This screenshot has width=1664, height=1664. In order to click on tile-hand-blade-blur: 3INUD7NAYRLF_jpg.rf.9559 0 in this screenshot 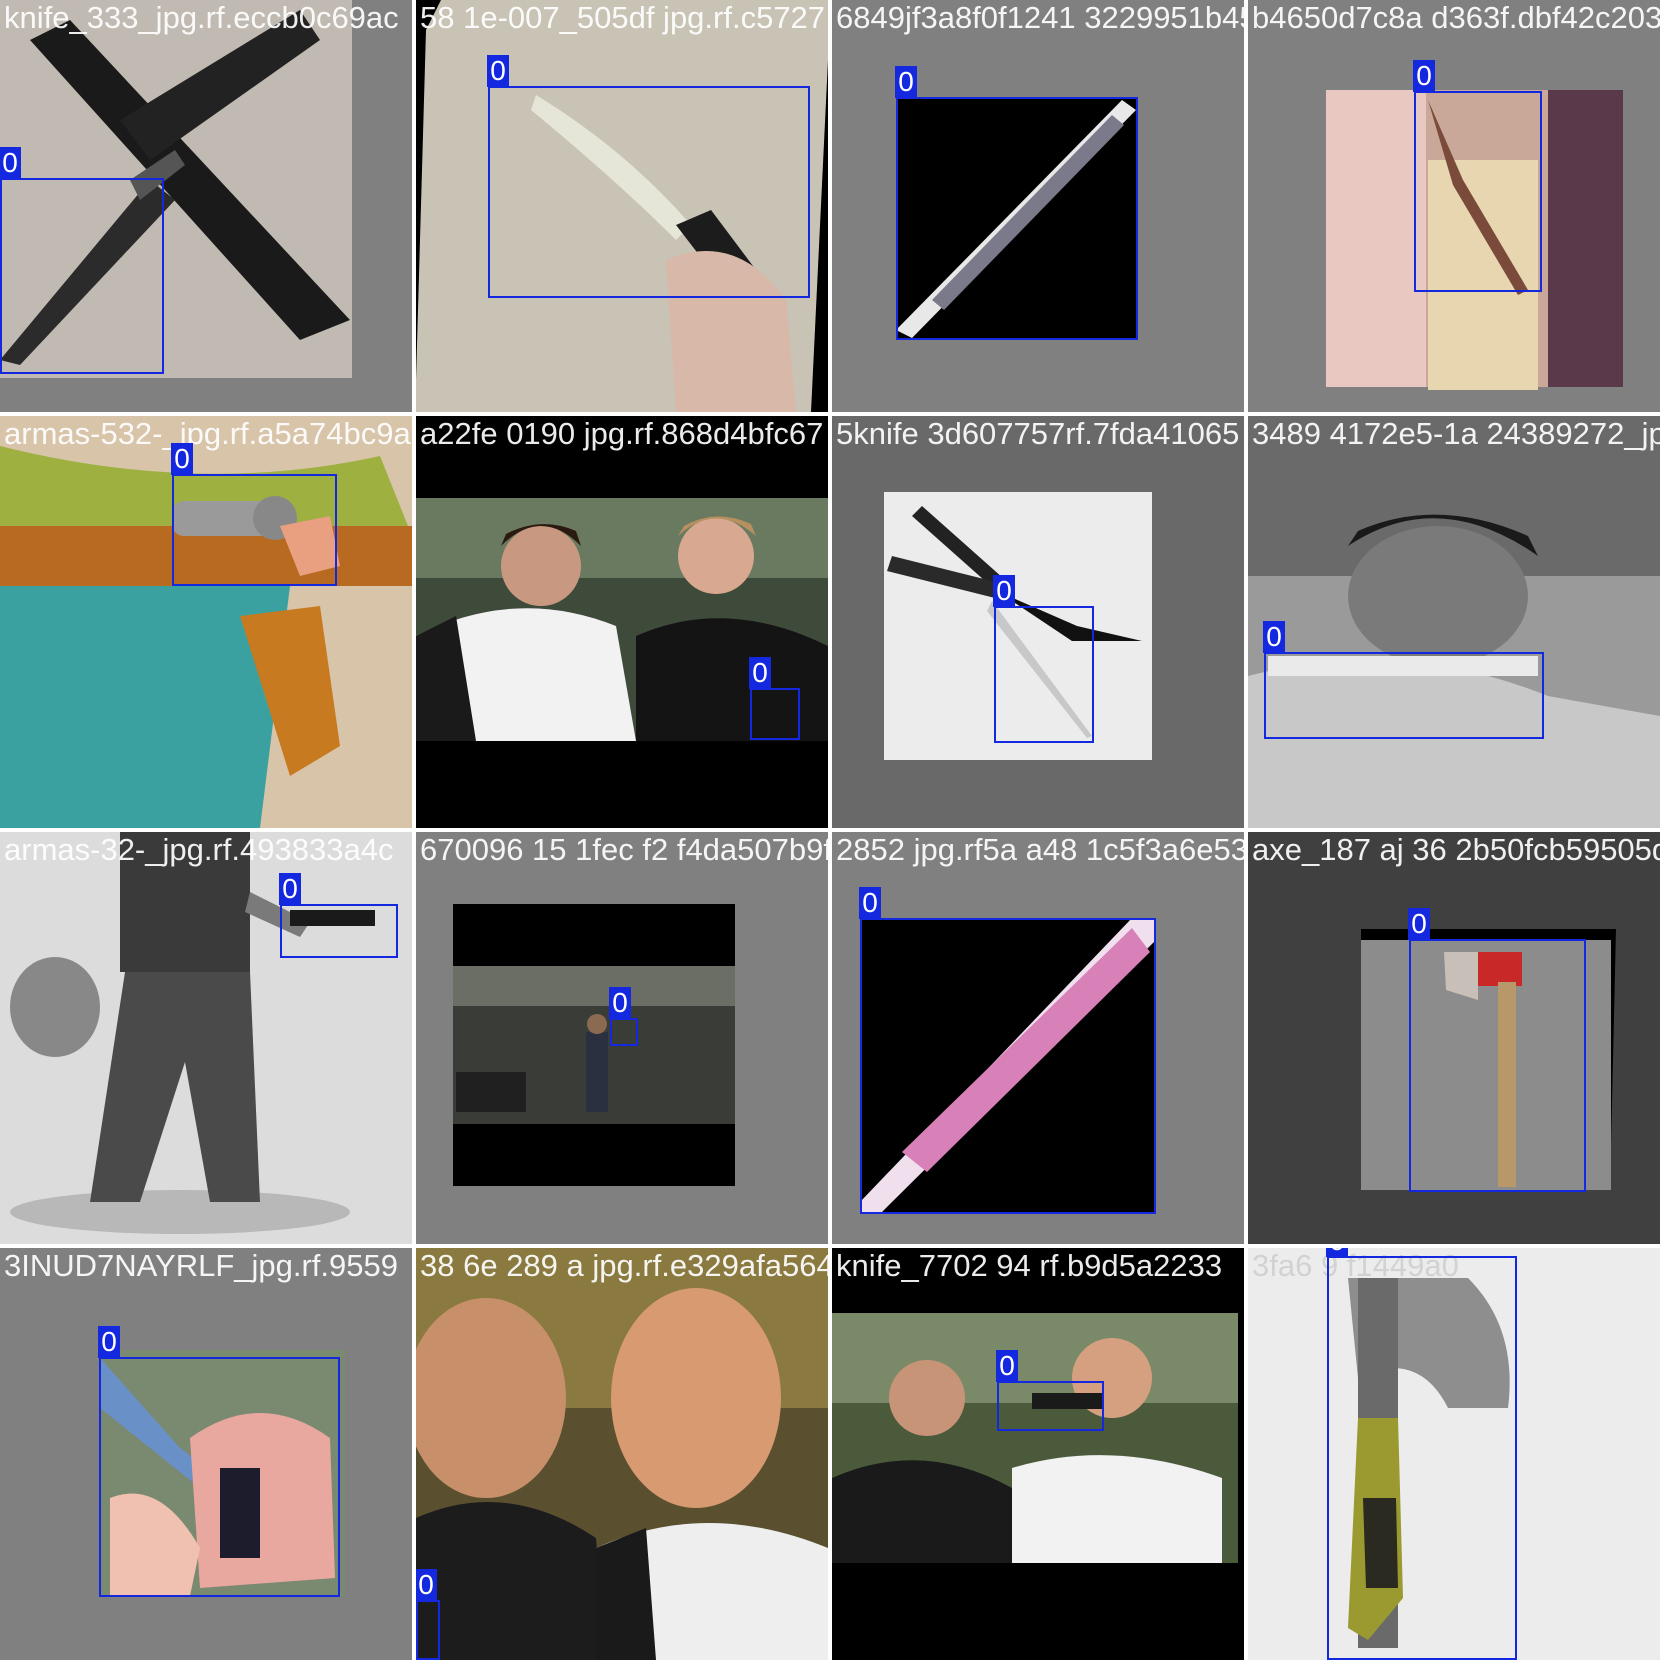, I will do `click(206, 1454)`.